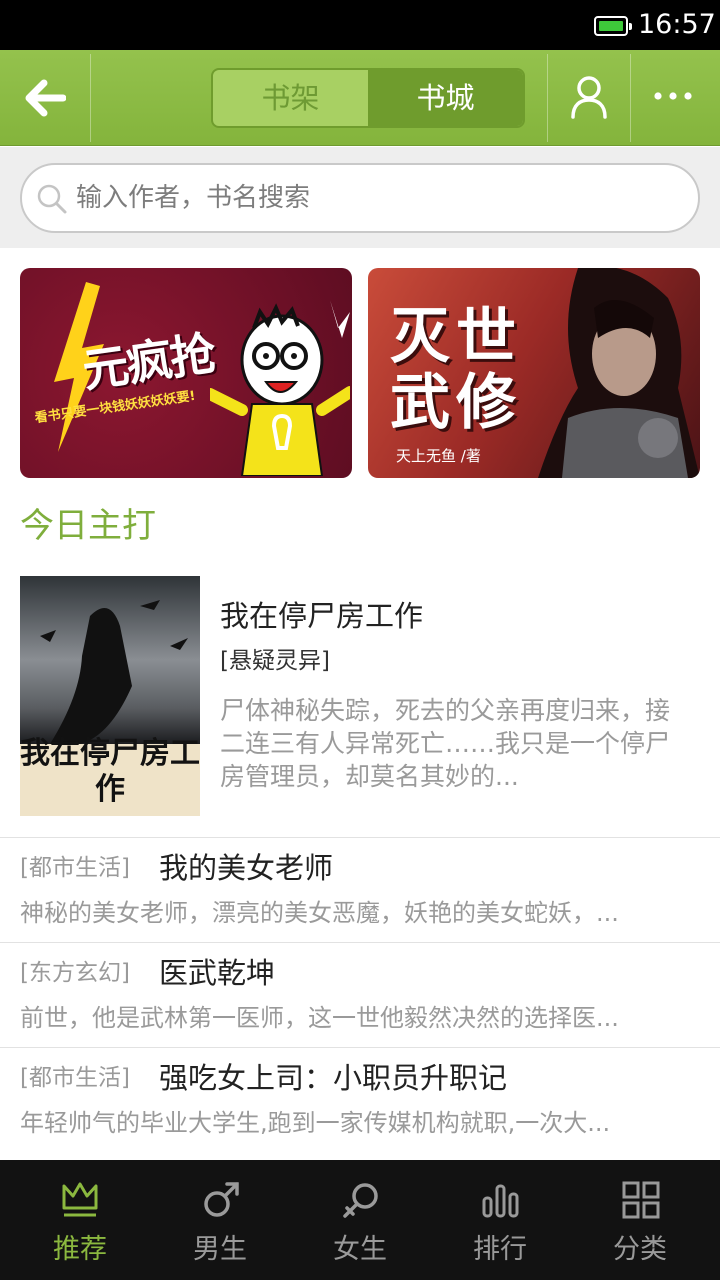  I want to click on nav-recommend: 推荐, so click(80, 1220).